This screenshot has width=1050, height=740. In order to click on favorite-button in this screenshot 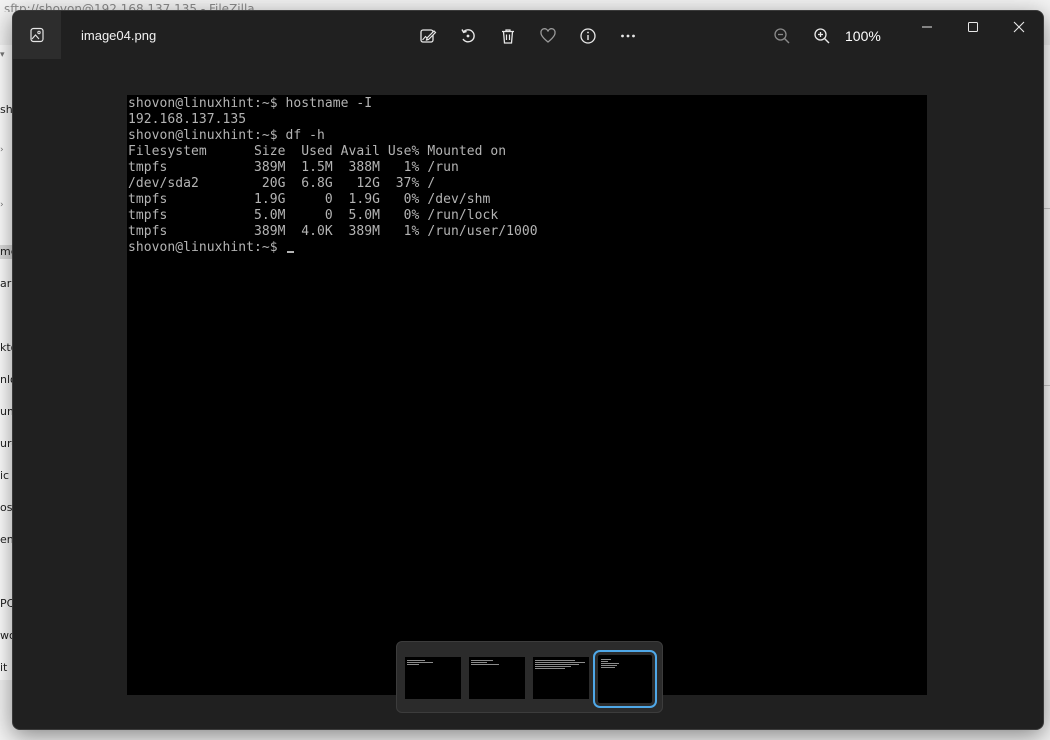, I will do `click(548, 36)`.